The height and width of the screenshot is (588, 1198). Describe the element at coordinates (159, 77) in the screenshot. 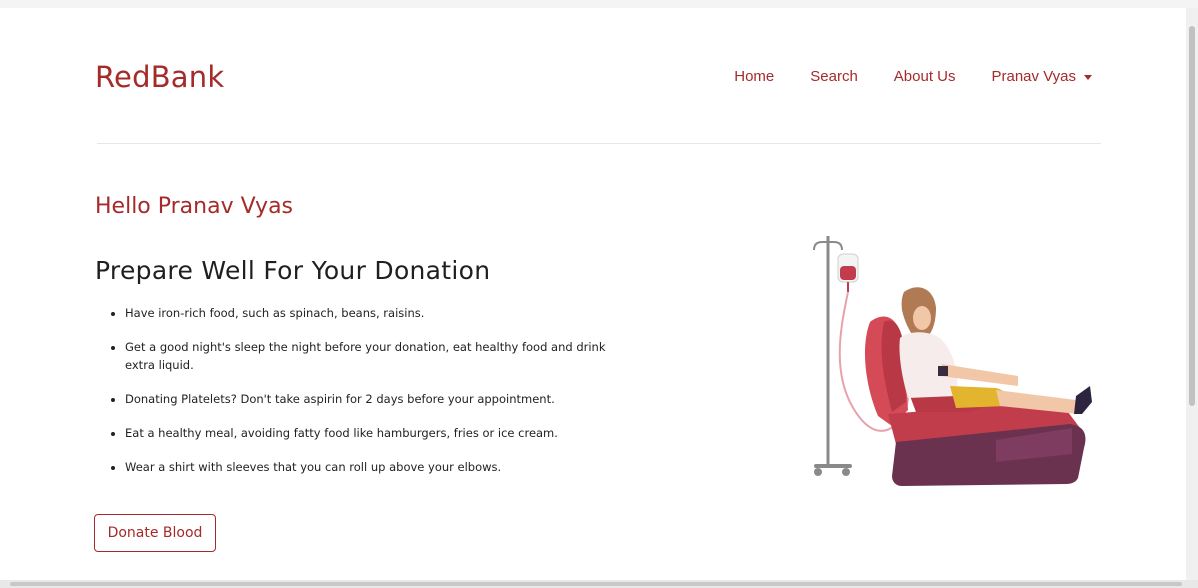

I see `brand-logo: RedBank` at that location.